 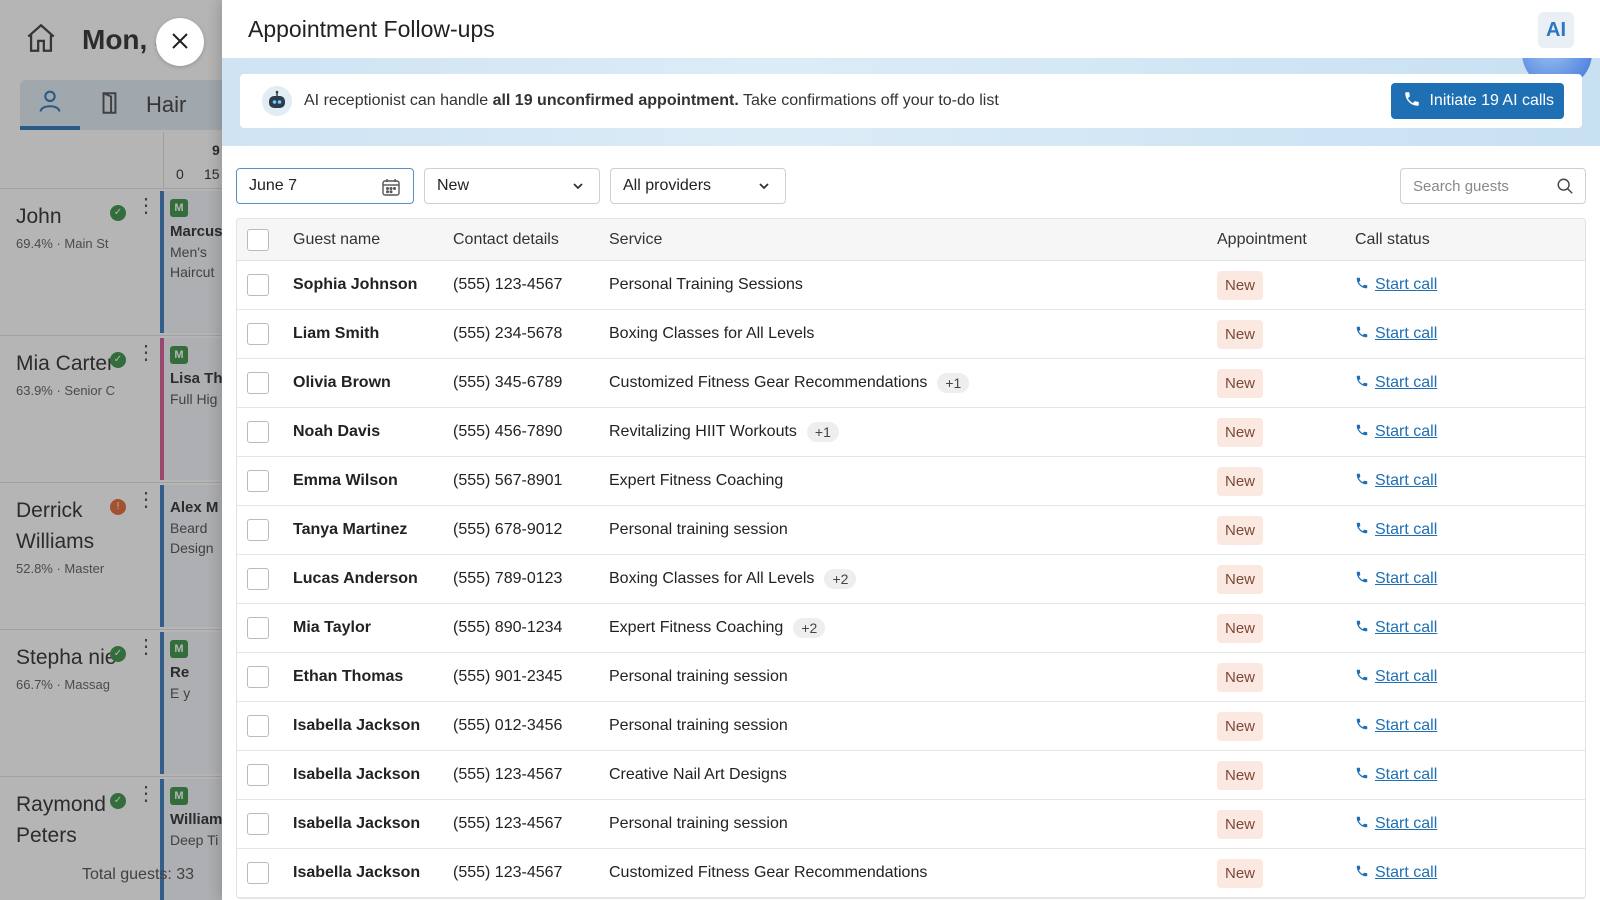 I want to click on close-button, so click(x=180, y=42).